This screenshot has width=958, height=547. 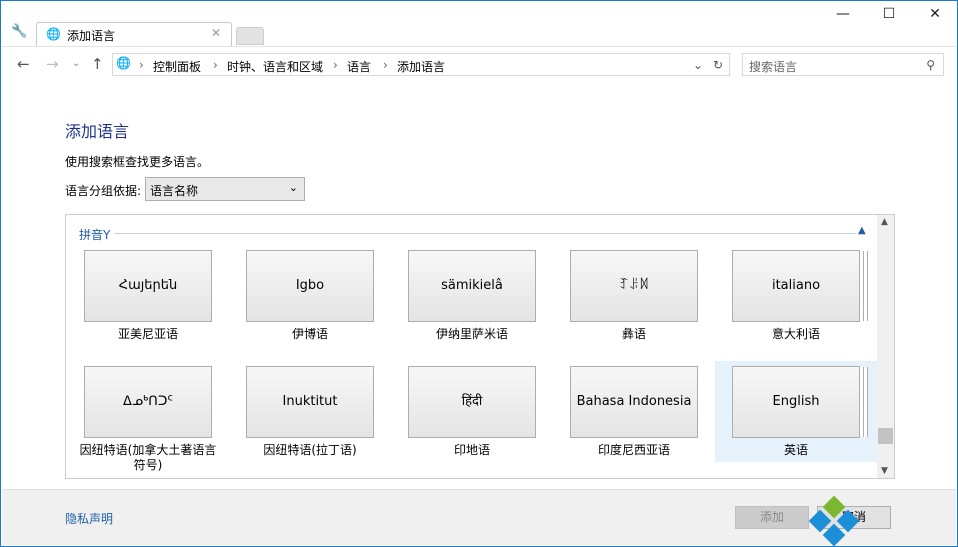 What do you see at coordinates (796, 402) in the screenshot?
I see `language-tile: English` at bounding box center [796, 402].